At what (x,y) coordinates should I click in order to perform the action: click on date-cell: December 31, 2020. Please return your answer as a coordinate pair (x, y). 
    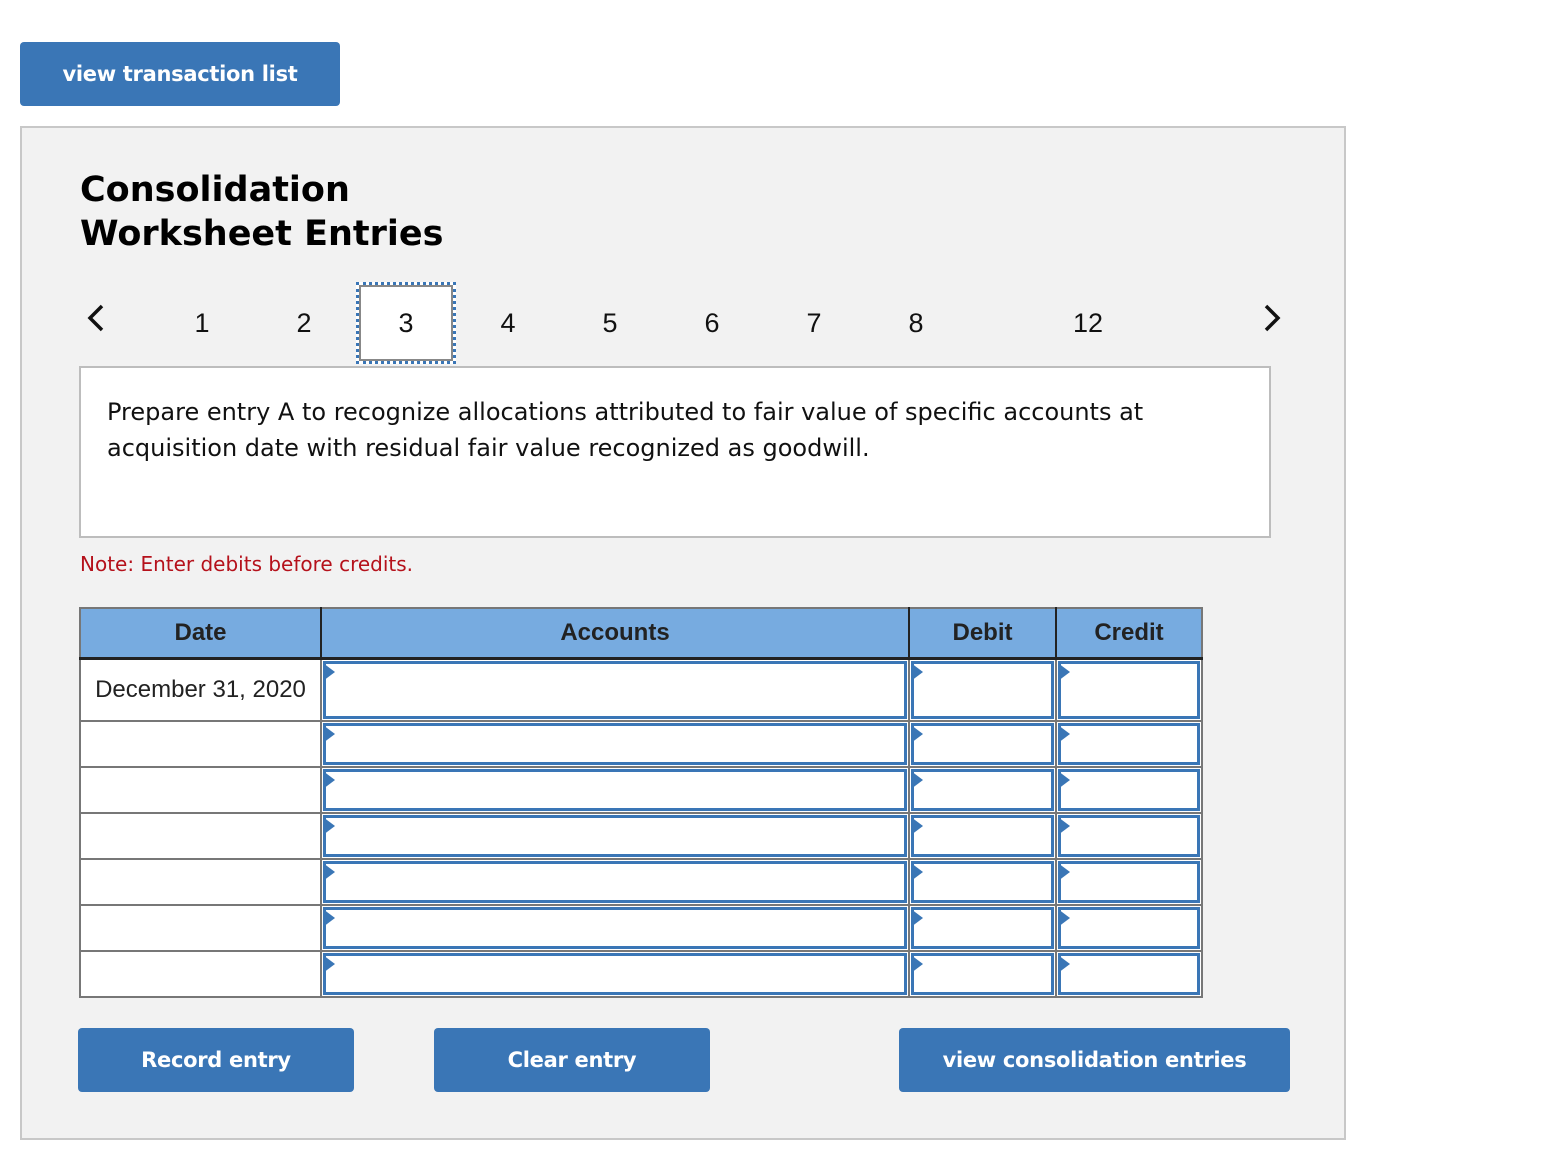
    Looking at the image, I should click on (200, 689).